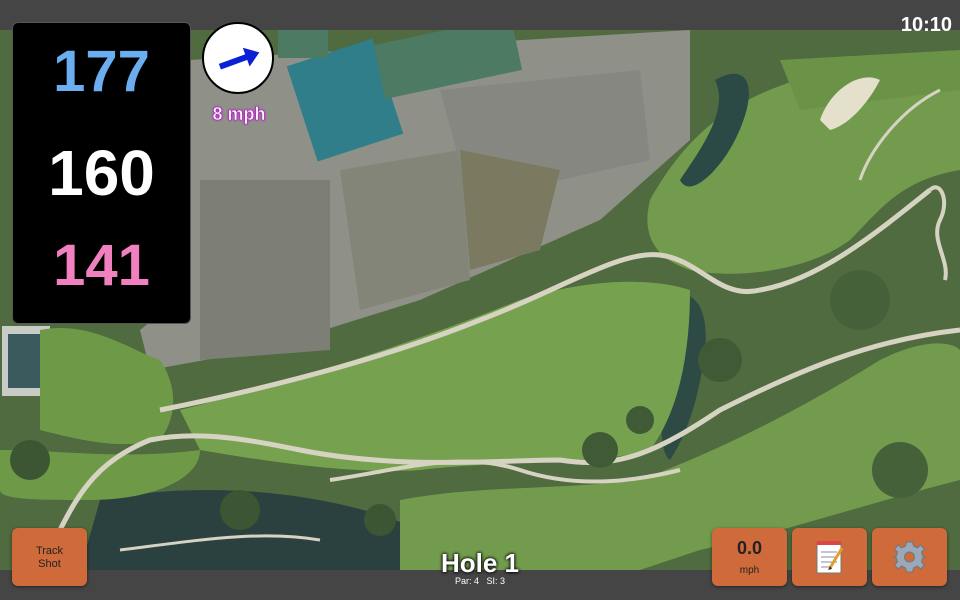  I want to click on track-shot-label-line1: Track, so click(49, 551).